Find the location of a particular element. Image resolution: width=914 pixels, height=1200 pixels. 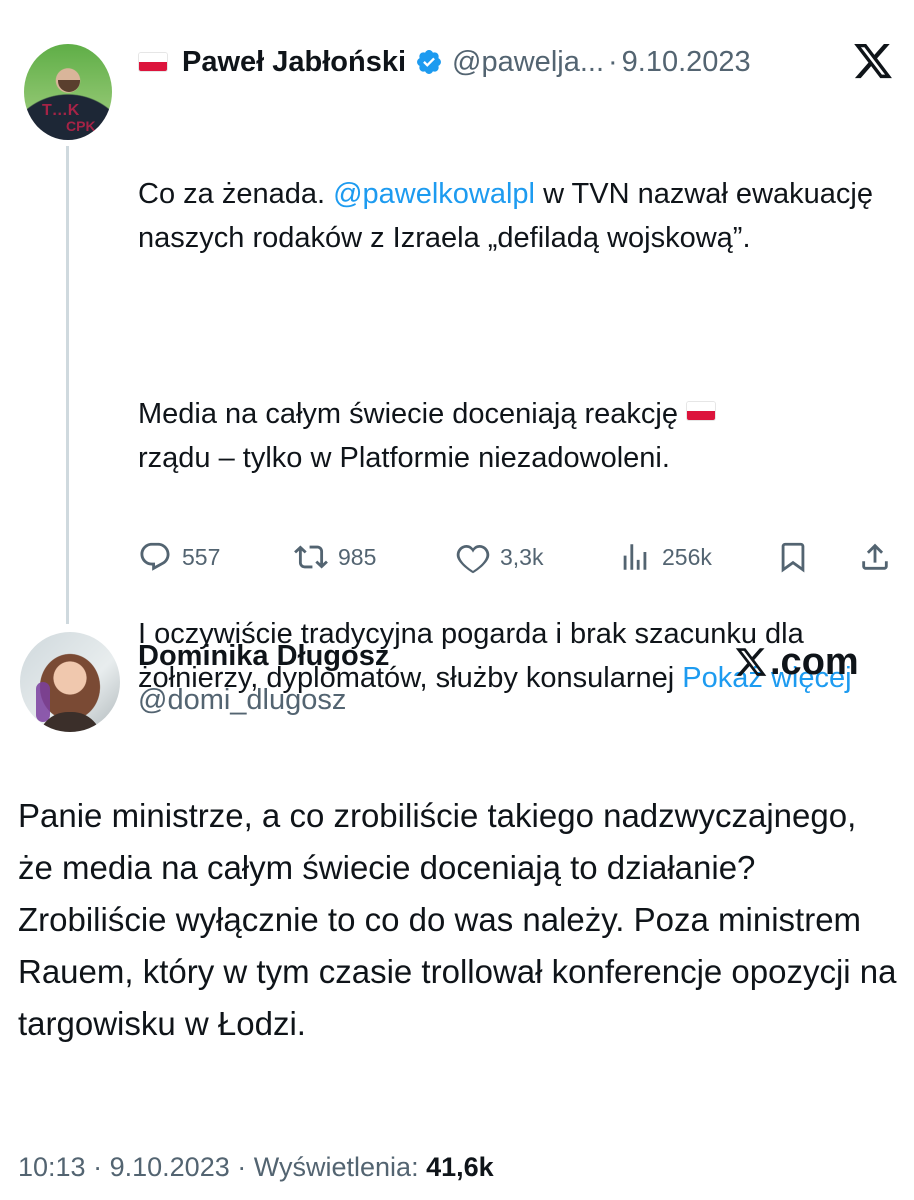

bookmark-button is located at coordinates (793, 557).